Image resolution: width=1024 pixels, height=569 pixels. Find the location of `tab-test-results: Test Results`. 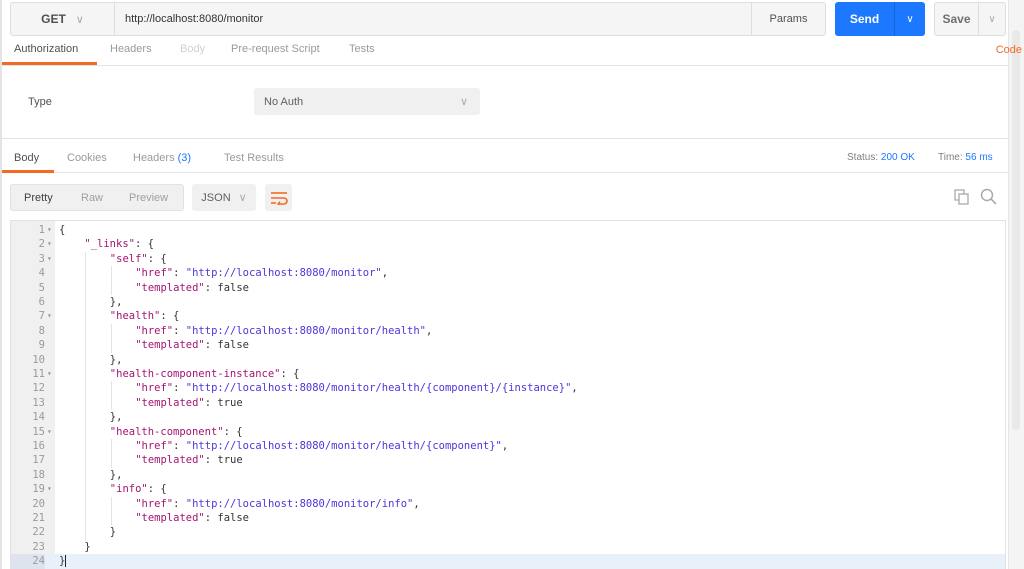

tab-test-results: Test Results is located at coordinates (254, 158).